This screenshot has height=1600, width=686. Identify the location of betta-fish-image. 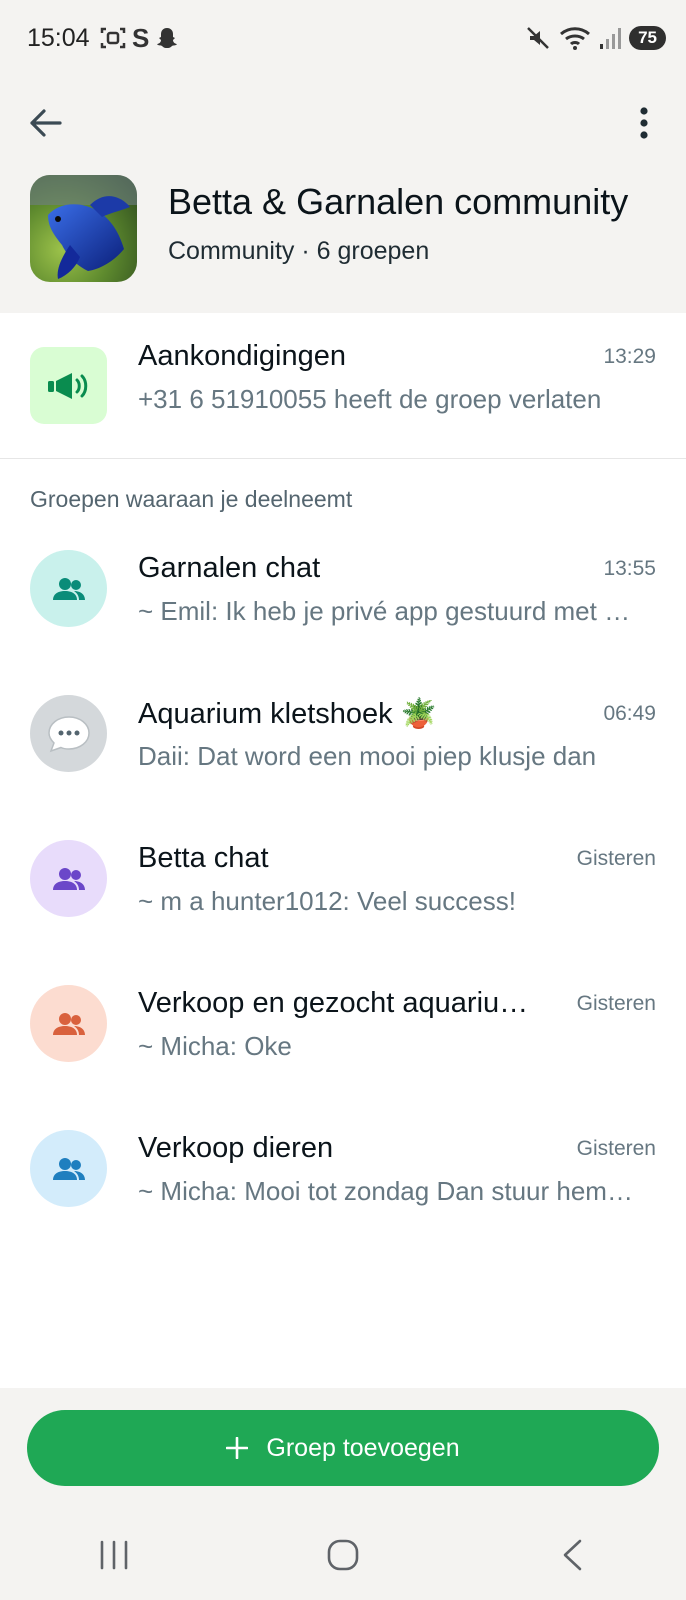
(83, 228).